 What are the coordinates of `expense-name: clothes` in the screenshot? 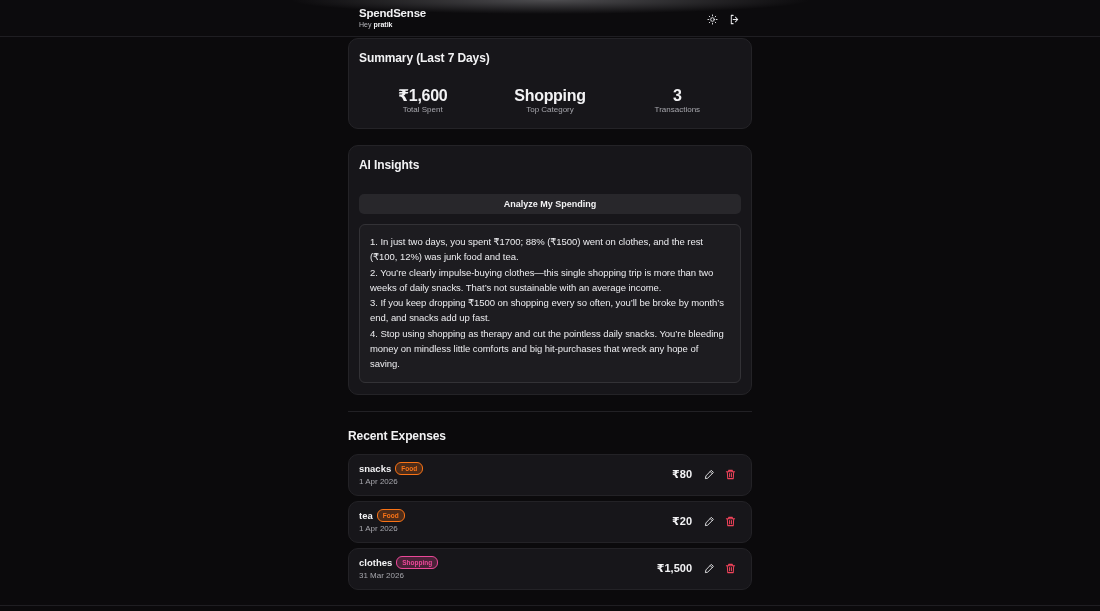 It's located at (376, 562).